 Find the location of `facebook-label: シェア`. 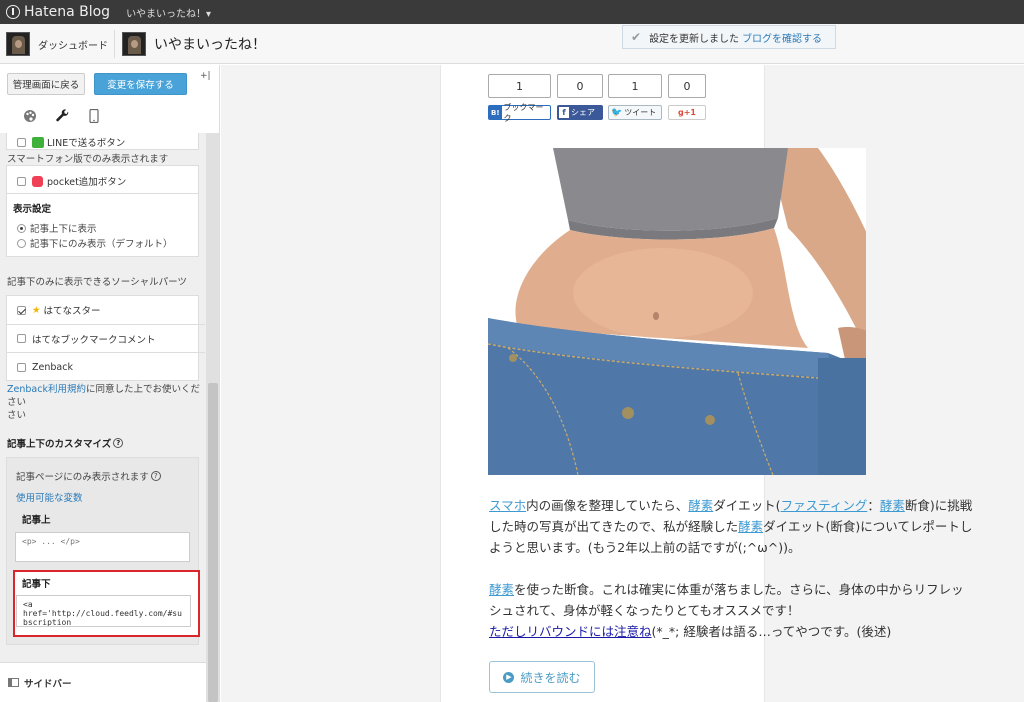

facebook-label: シェア is located at coordinates (583, 112).